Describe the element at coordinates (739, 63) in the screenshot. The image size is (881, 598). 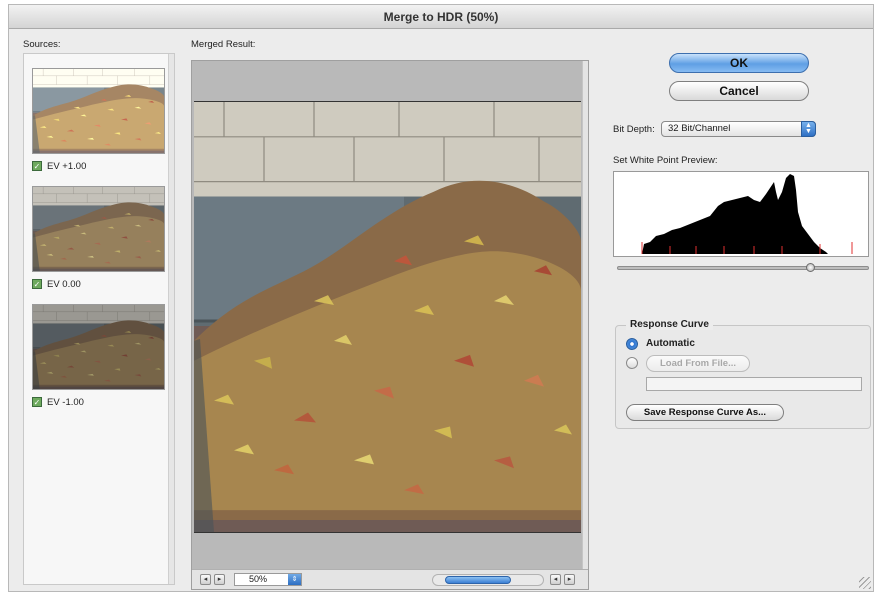
I see `ok-button: OK` at that location.